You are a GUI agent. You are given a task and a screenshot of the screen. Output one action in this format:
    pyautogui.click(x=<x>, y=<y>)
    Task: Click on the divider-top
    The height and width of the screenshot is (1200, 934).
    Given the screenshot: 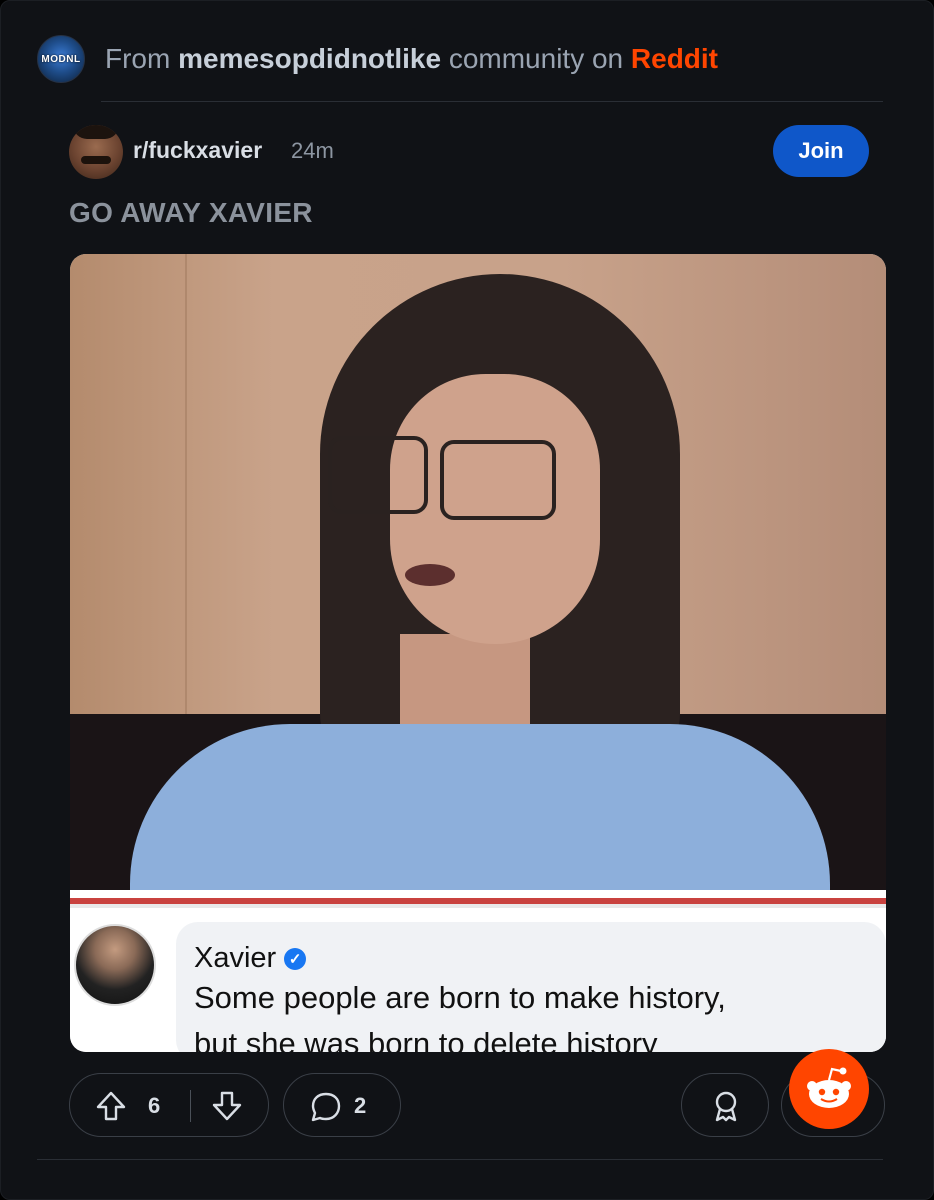 What is the action you would take?
    pyautogui.click(x=492, y=101)
    